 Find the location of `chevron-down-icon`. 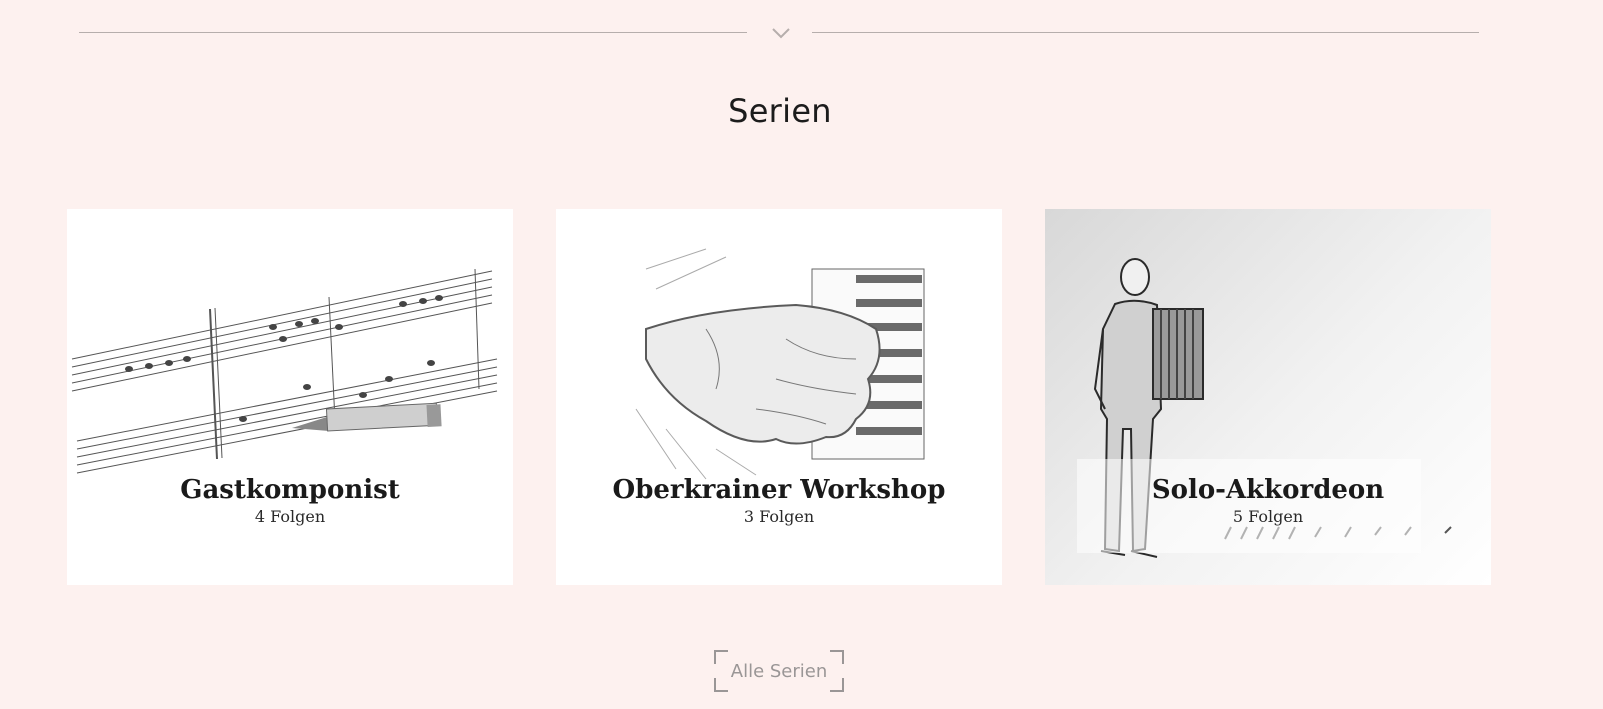

chevron-down-icon is located at coordinates (781, 33).